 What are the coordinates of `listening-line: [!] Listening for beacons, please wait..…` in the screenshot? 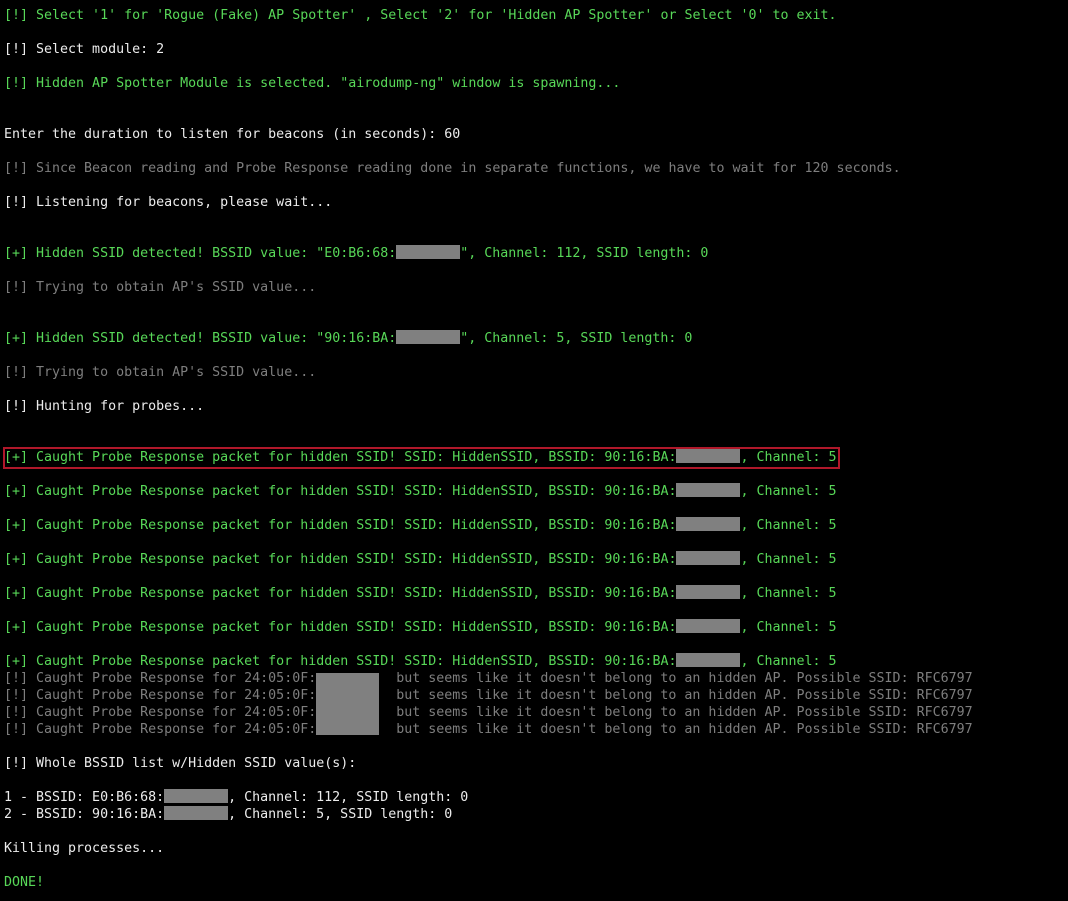 It's located at (168, 202).